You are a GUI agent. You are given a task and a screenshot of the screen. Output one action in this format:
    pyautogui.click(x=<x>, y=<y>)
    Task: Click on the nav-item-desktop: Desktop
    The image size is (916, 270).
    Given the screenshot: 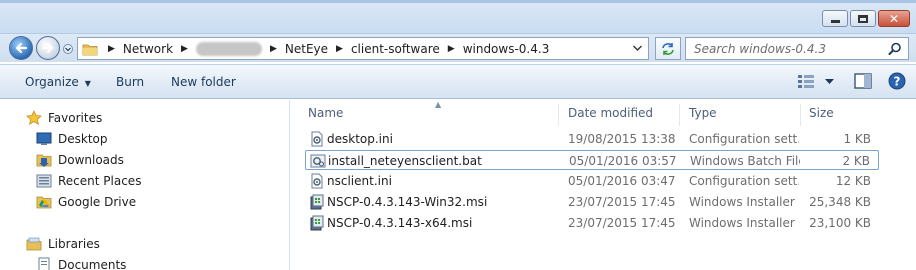 What is the action you would take?
    pyautogui.click(x=72, y=139)
    